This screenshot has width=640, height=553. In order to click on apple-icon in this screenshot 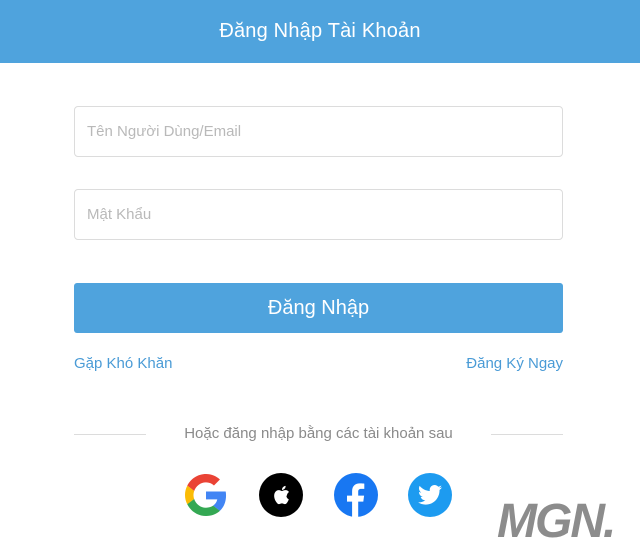, I will do `click(281, 495)`.